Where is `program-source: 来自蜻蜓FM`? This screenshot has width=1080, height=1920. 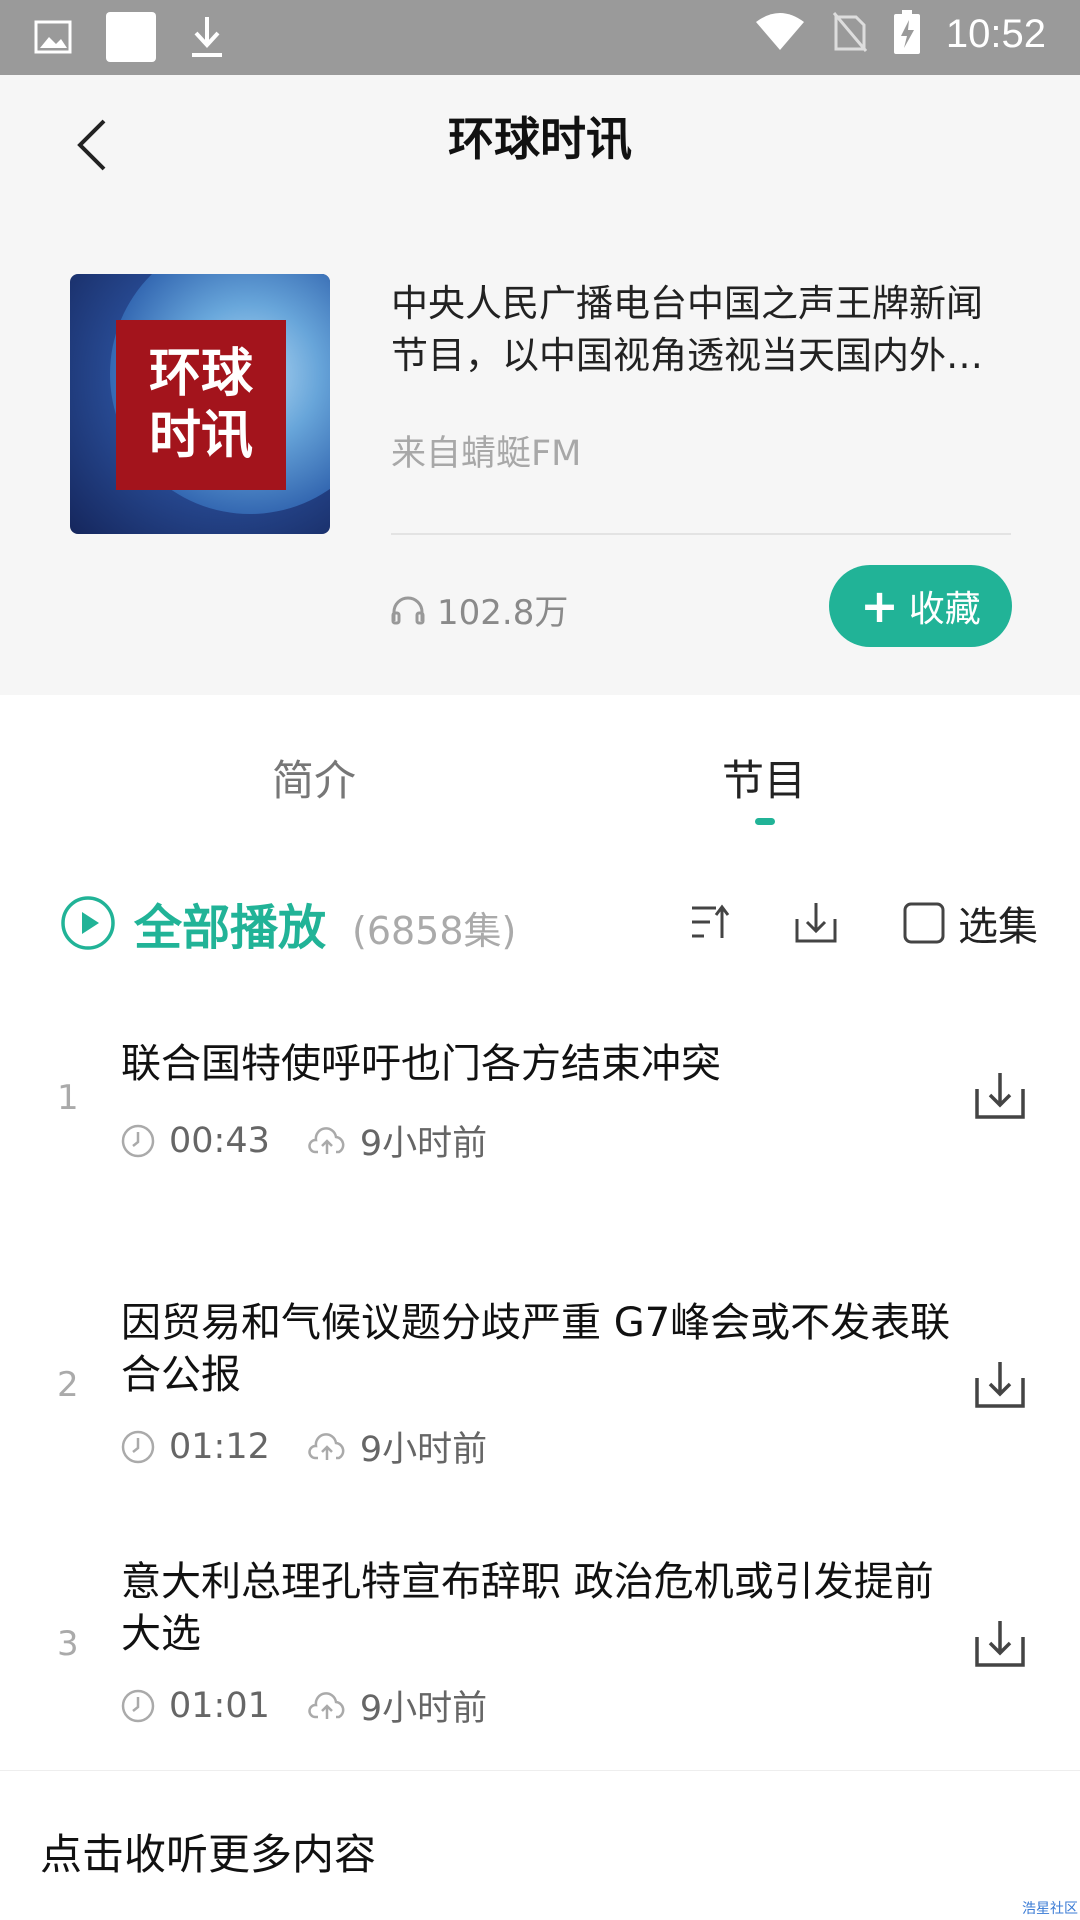
program-source: 来自蜻蜓FM is located at coordinates (486, 454).